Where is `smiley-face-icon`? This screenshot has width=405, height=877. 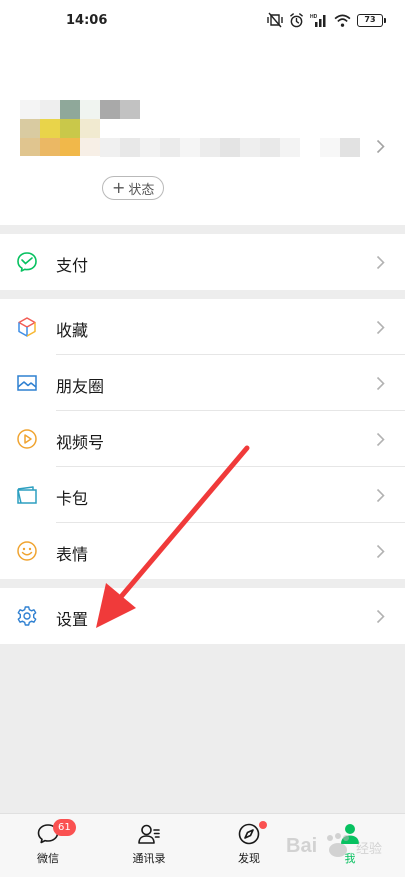
smiley-face-icon is located at coordinates (27, 551).